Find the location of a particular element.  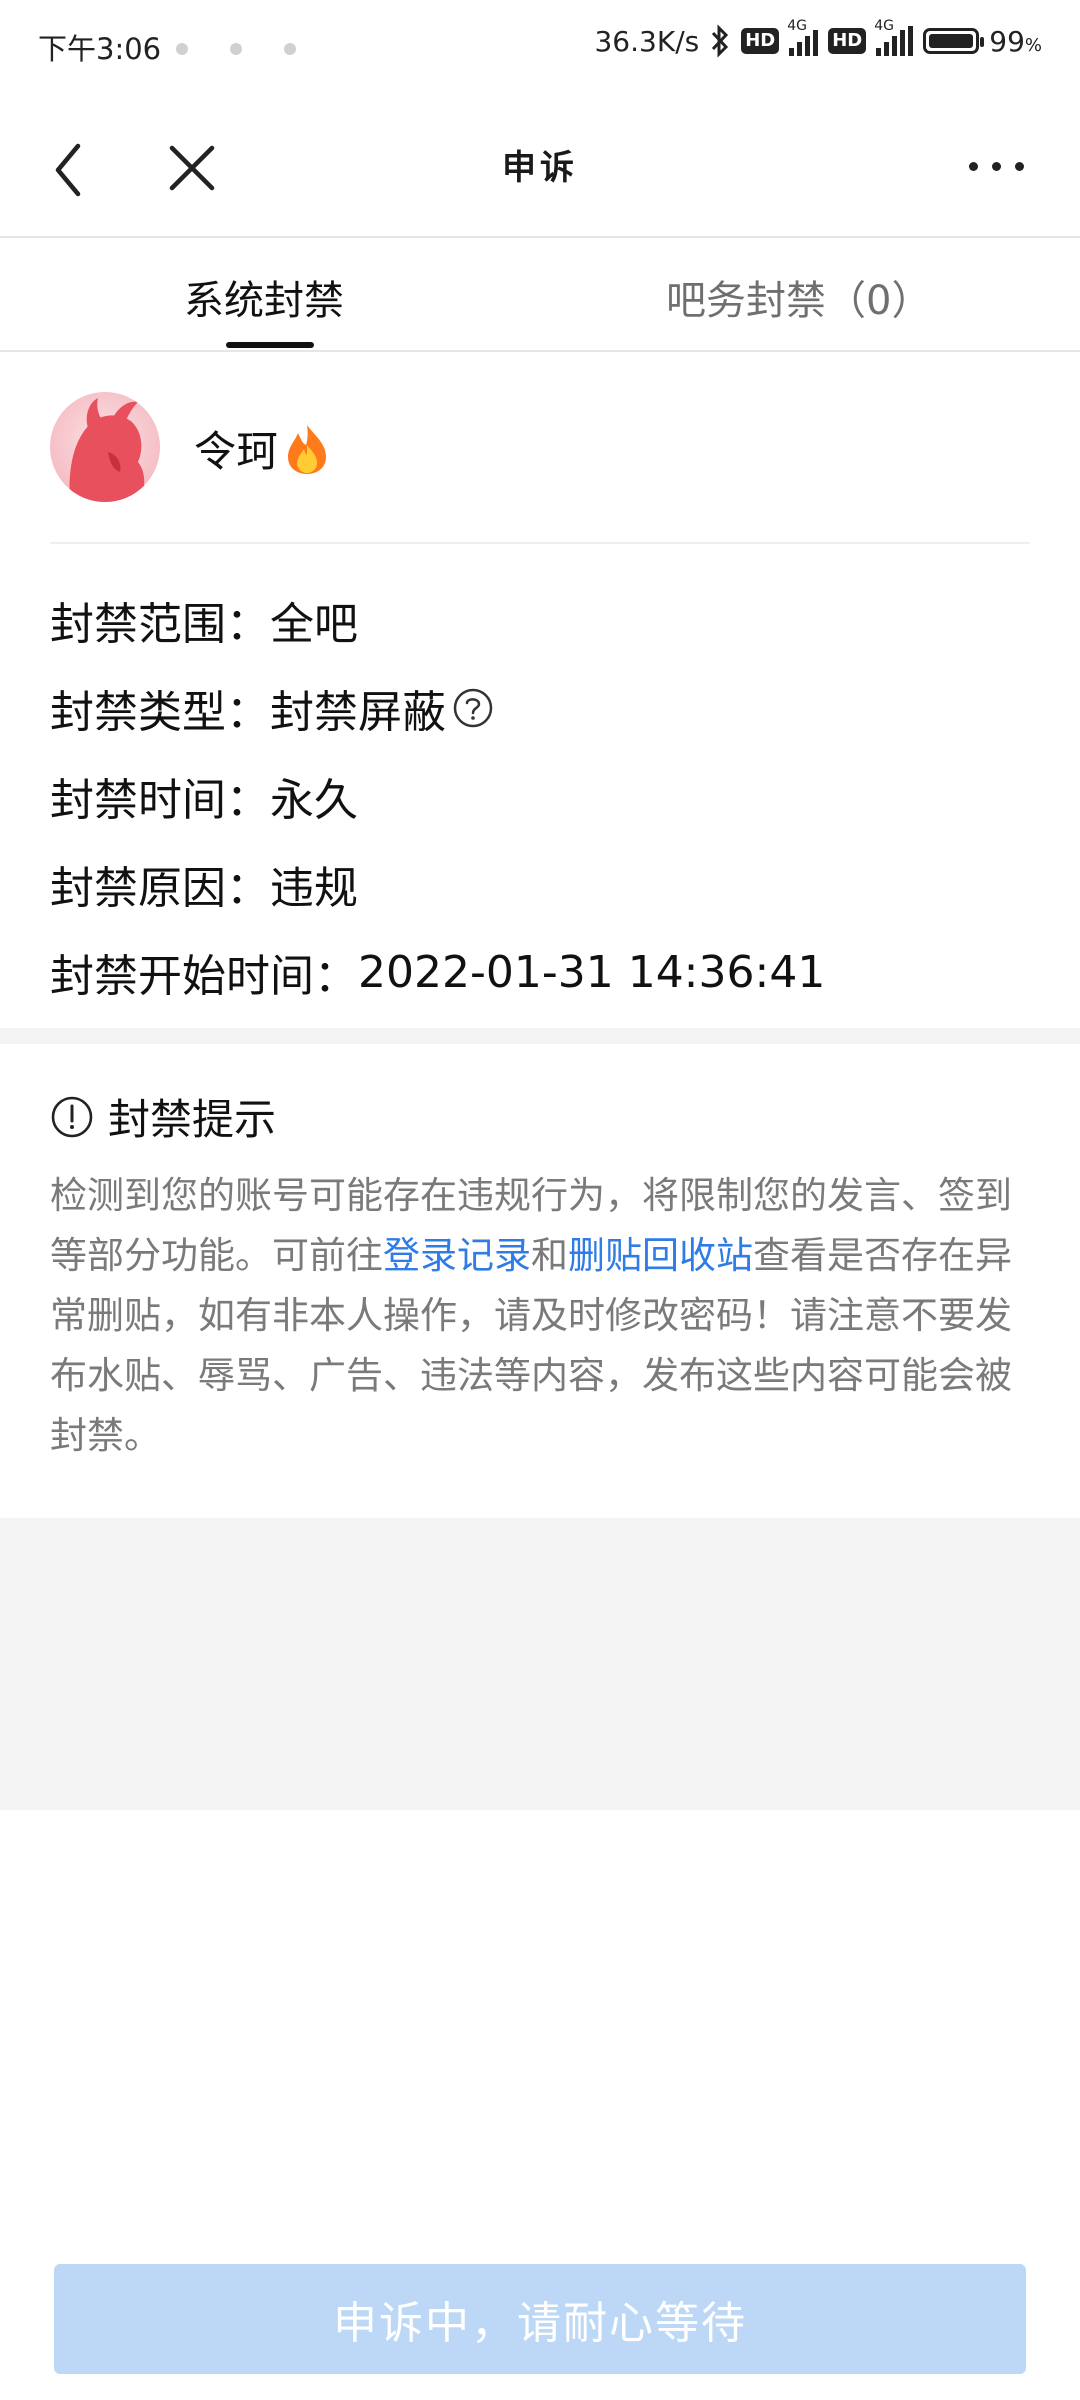

tab-bar: 系统封禁 吧务封禁（0） is located at coordinates (540, 295).